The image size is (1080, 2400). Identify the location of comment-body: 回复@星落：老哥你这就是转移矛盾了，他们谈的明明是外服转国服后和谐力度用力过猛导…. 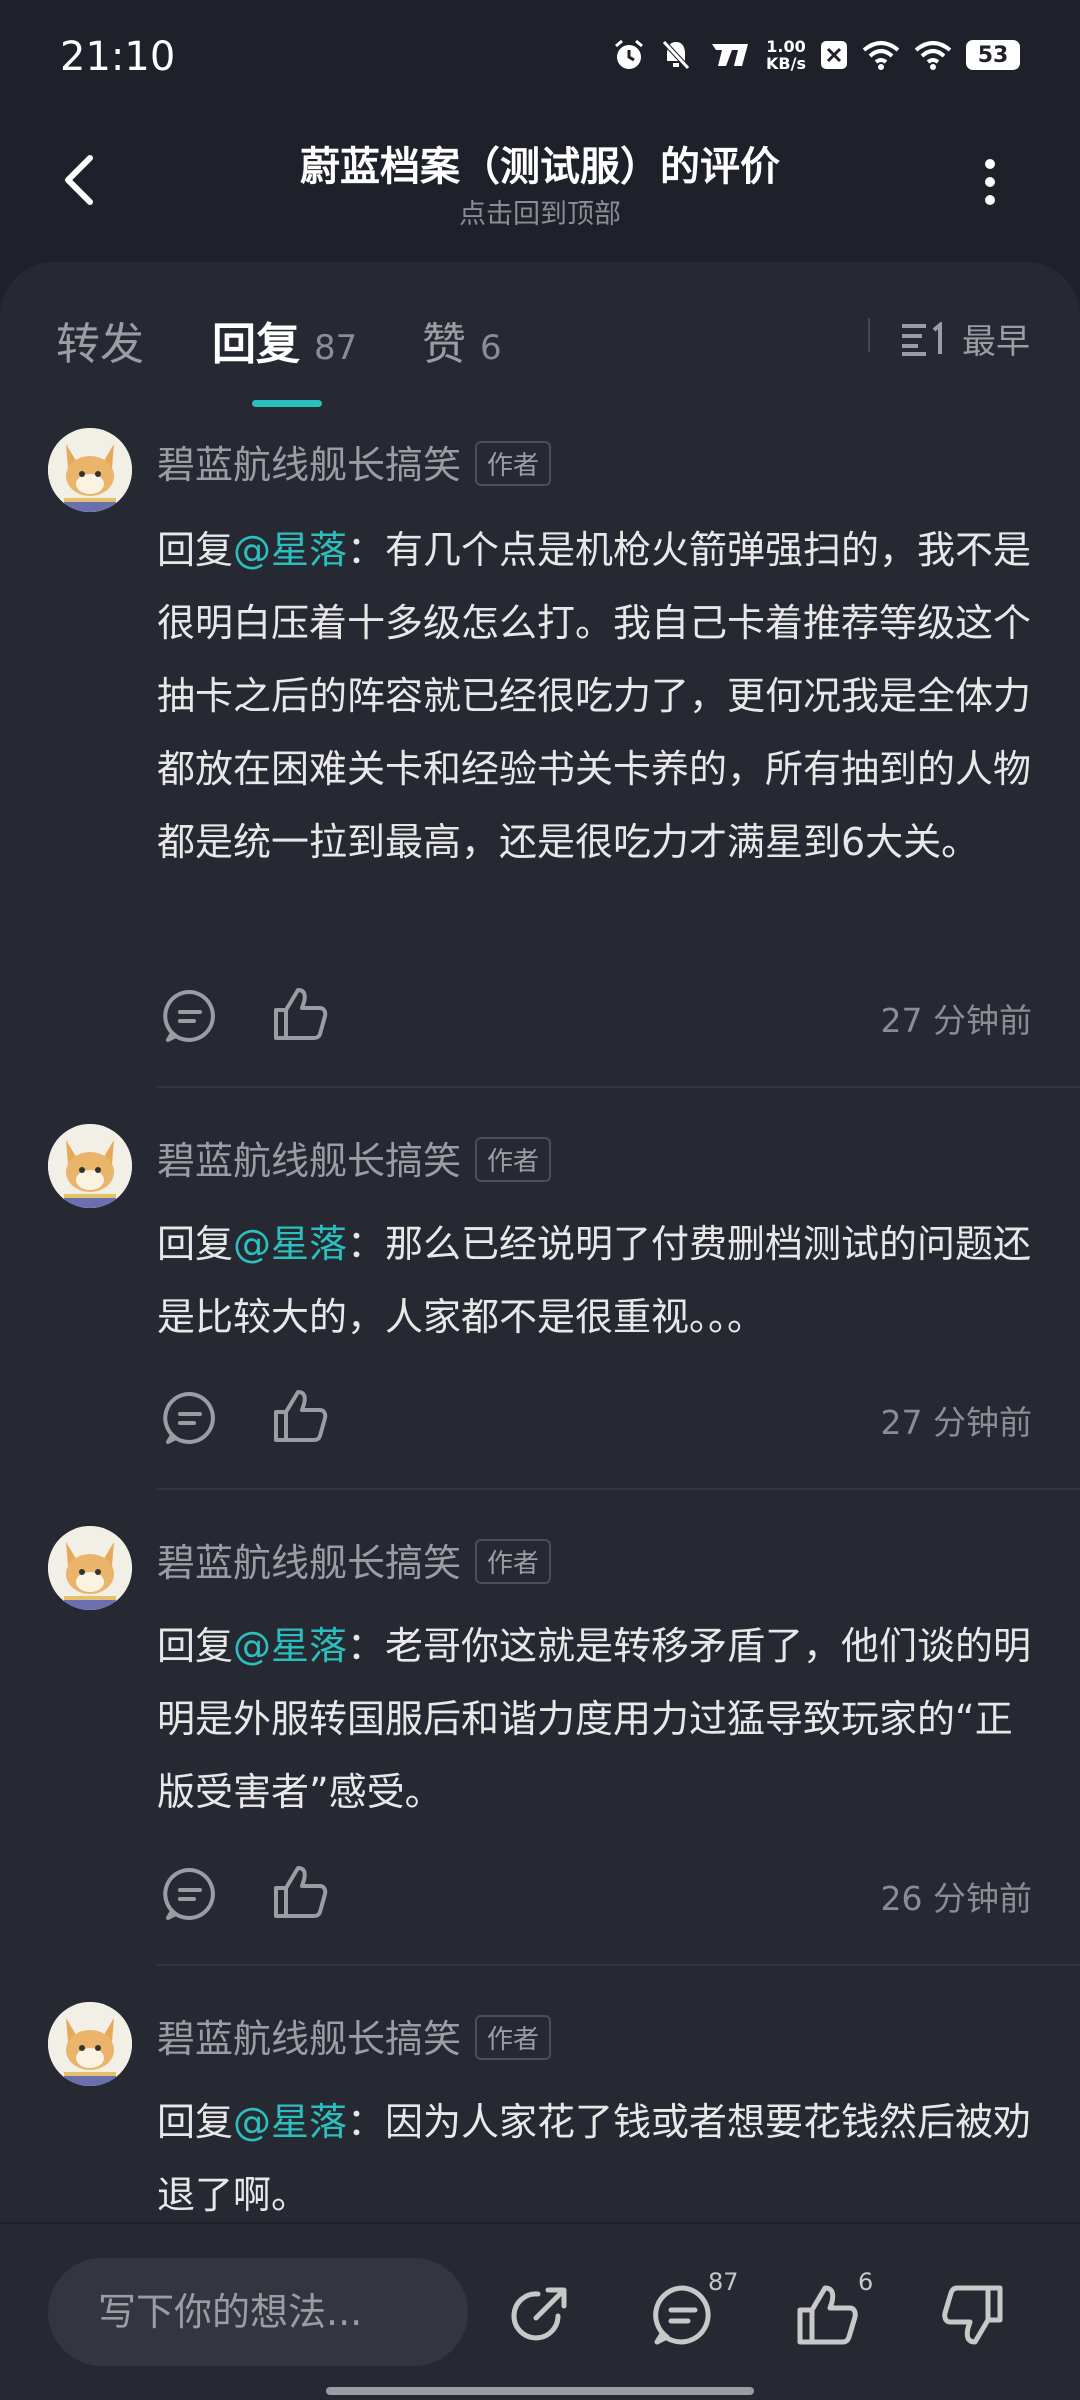
(597, 1719).